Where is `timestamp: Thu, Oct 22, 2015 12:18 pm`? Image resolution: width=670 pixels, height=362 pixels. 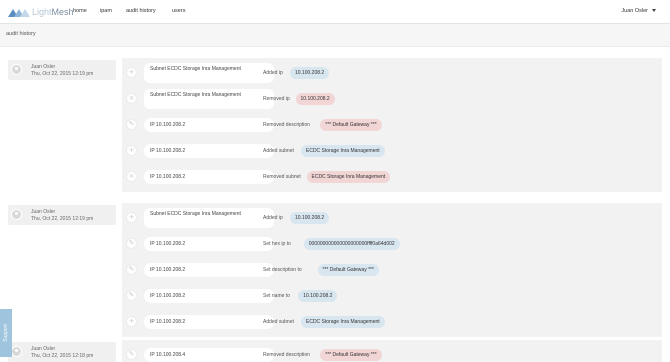 timestamp: Thu, Oct 22, 2015 12:18 pm is located at coordinates (62, 356).